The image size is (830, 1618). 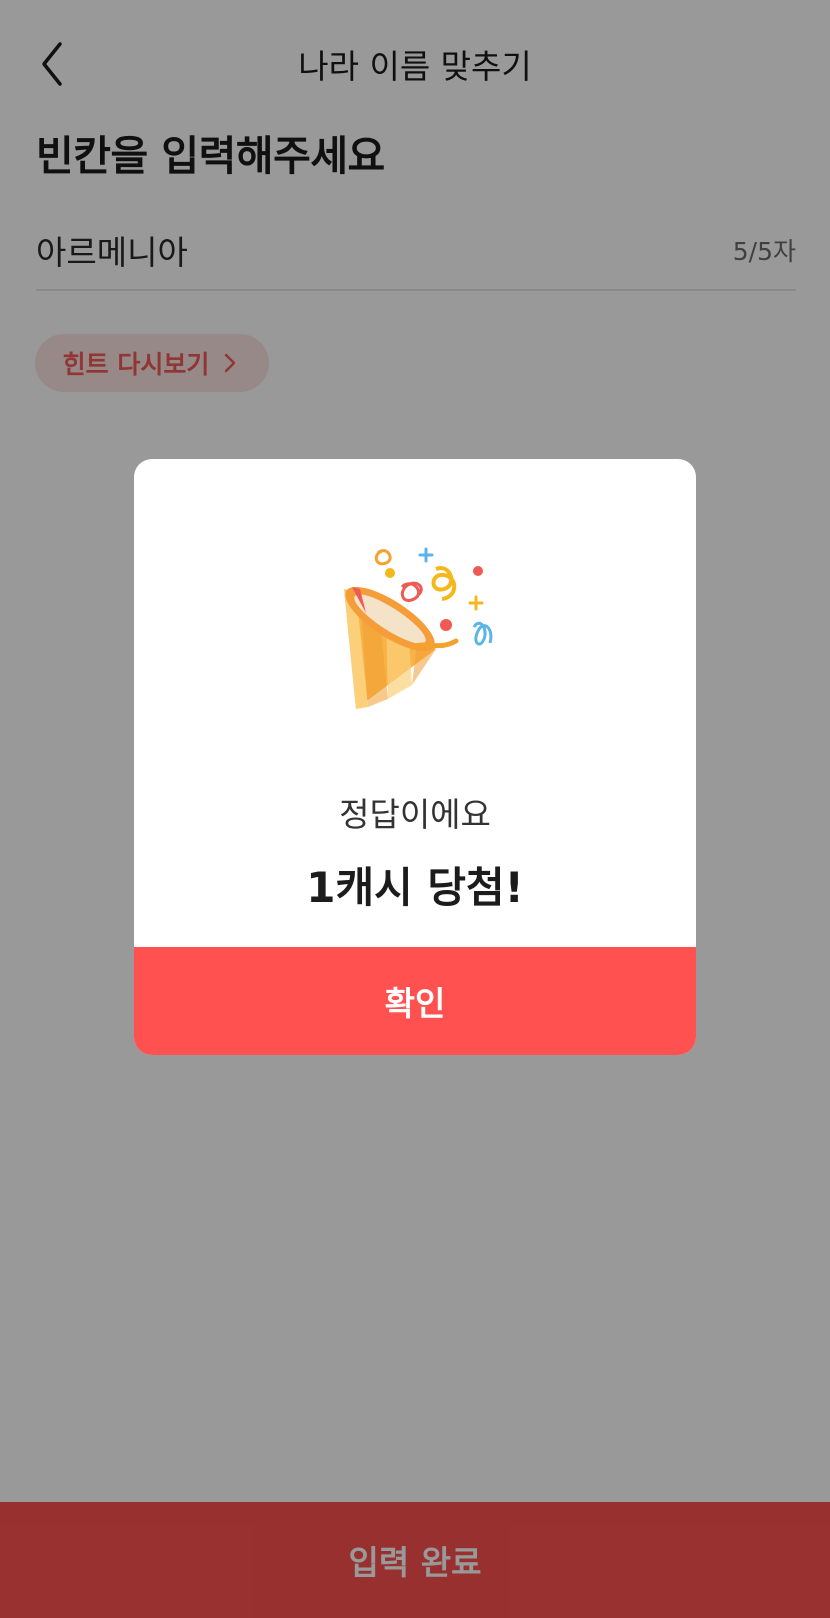 I want to click on confirm-label: 확인, so click(x=415, y=1003).